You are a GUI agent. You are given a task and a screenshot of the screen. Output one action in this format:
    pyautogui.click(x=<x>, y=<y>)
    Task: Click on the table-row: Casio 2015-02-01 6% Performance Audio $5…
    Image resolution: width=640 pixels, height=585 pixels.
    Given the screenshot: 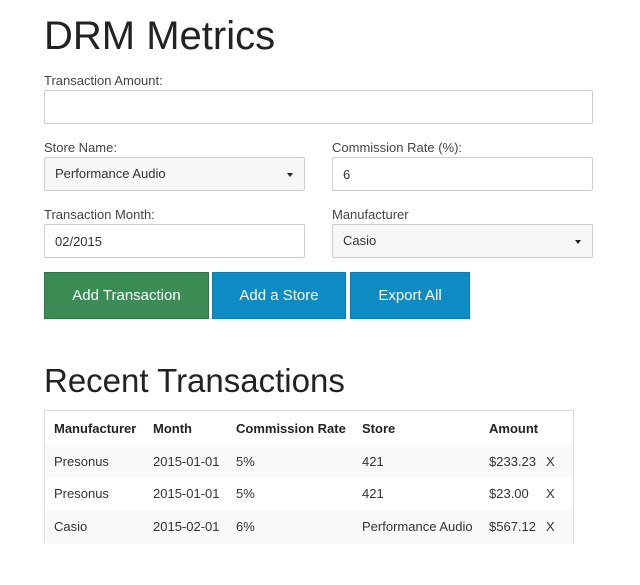 What is the action you would take?
    pyautogui.click(x=309, y=526)
    